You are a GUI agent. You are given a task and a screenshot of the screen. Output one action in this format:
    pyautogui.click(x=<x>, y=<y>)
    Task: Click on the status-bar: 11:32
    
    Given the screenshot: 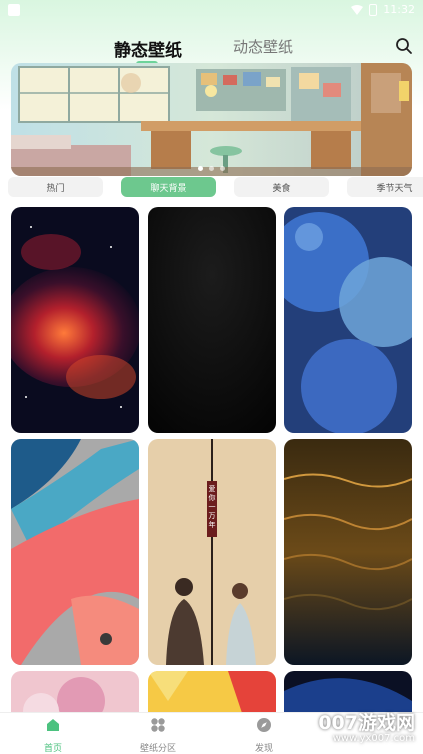 What is the action you would take?
    pyautogui.click(x=211, y=11)
    